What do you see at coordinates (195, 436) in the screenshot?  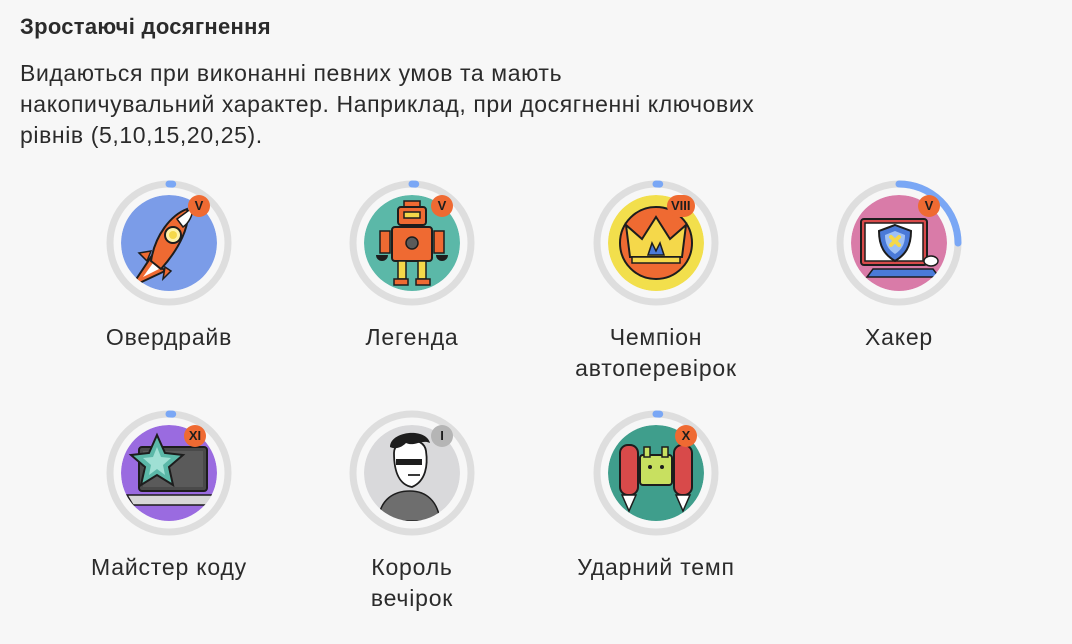 I see `level-badge: XI` at bounding box center [195, 436].